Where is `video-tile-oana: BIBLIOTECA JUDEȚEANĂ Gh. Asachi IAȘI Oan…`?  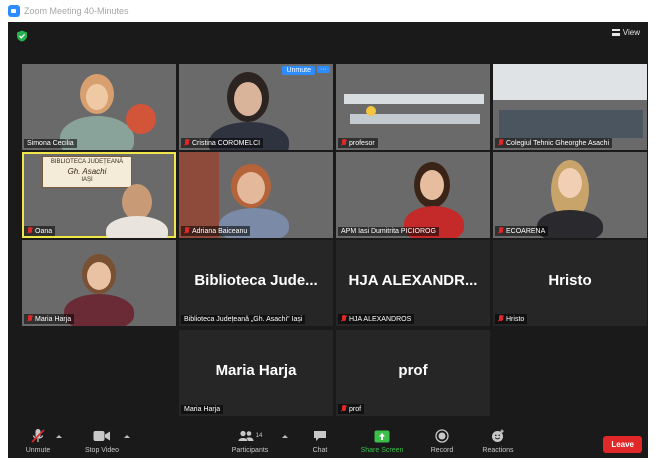 video-tile-oana: BIBLIOTECA JUDEȚEANĂ Gh. Asachi IAȘI Oan… is located at coordinates (99, 195).